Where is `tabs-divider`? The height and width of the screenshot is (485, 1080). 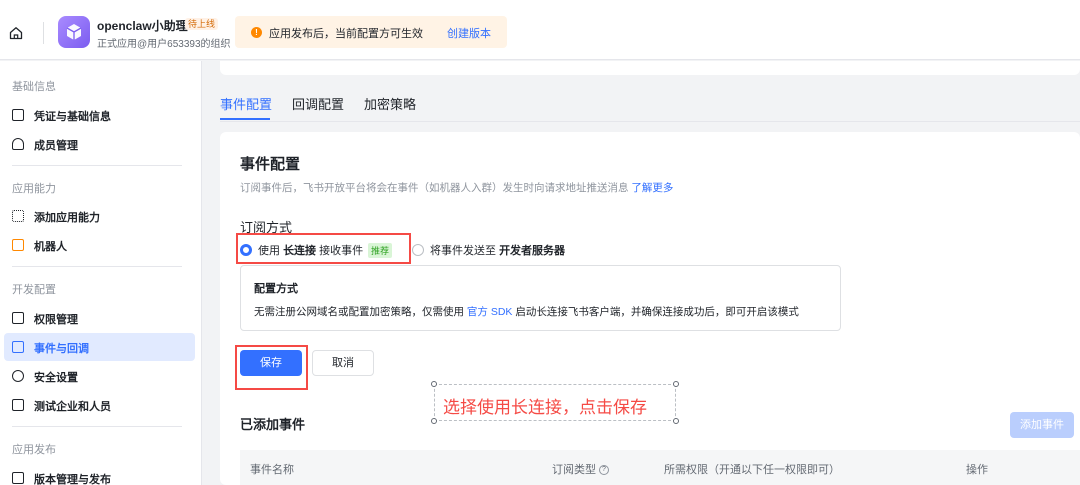
tabs-divider is located at coordinates (650, 121).